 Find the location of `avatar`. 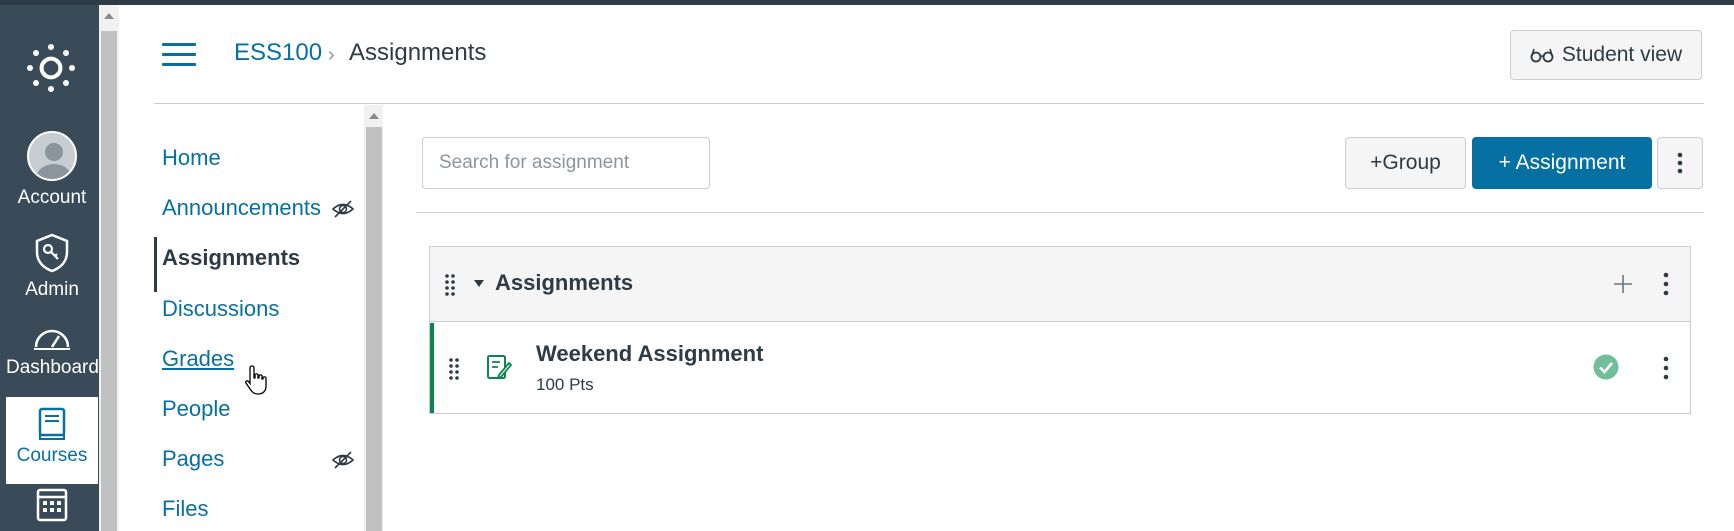

avatar is located at coordinates (52, 156).